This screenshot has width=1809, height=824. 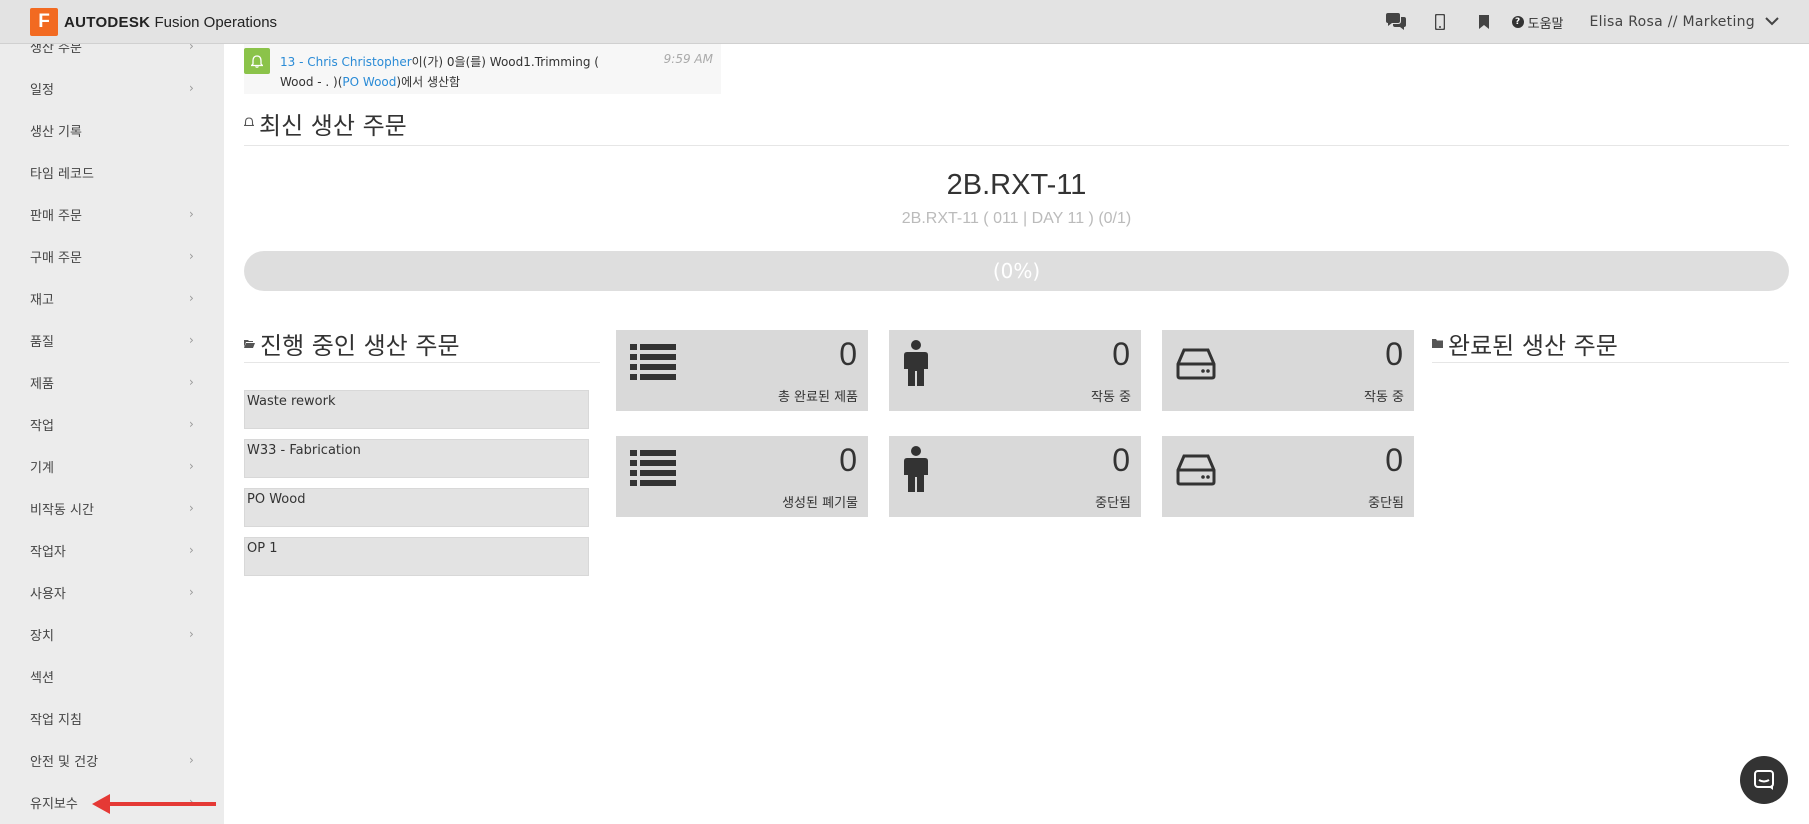 What do you see at coordinates (112, 382) in the screenshot?
I see `sidebar-item: 제품 ›` at bounding box center [112, 382].